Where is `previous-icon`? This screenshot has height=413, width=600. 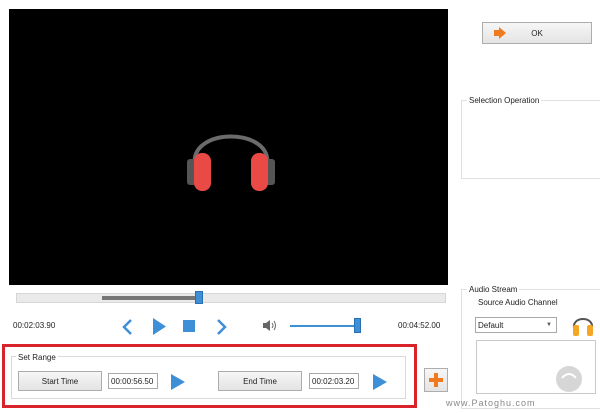 previous-icon is located at coordinates (127, 327).